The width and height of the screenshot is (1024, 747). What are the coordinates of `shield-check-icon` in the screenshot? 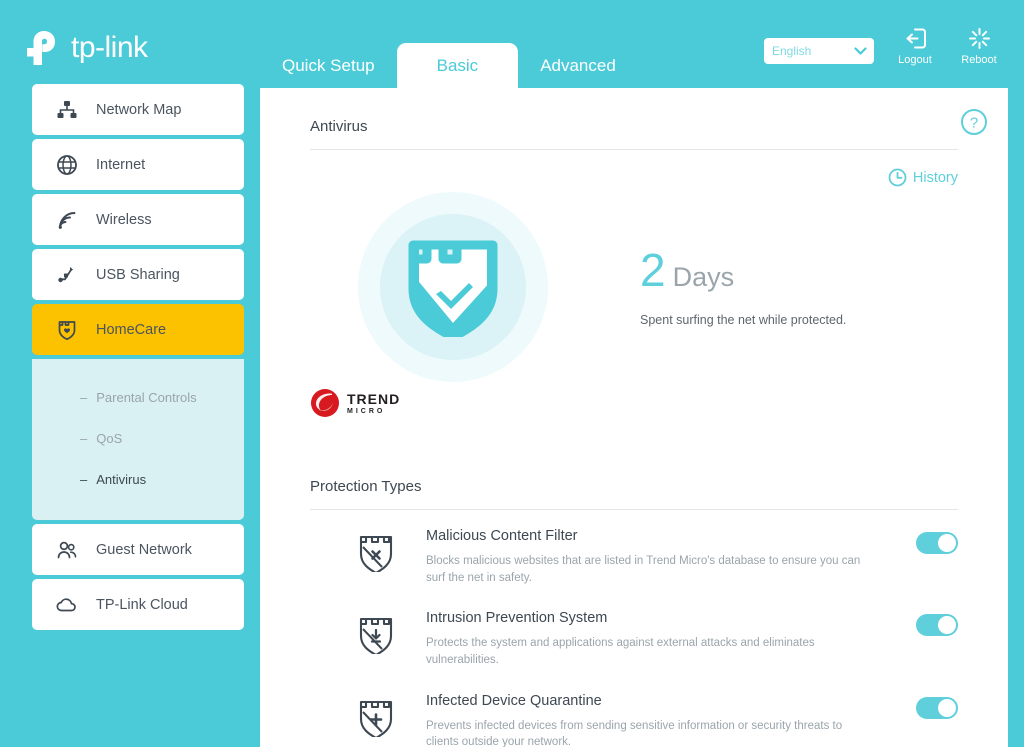 It's located at (453, 288).